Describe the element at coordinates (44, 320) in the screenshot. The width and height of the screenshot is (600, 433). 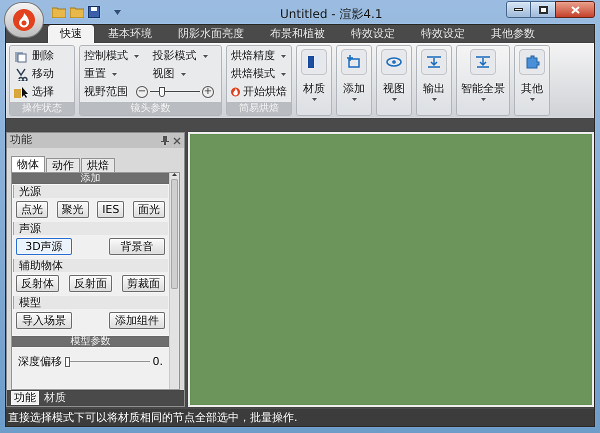
I see `panel-button: 导入场景` at that location.